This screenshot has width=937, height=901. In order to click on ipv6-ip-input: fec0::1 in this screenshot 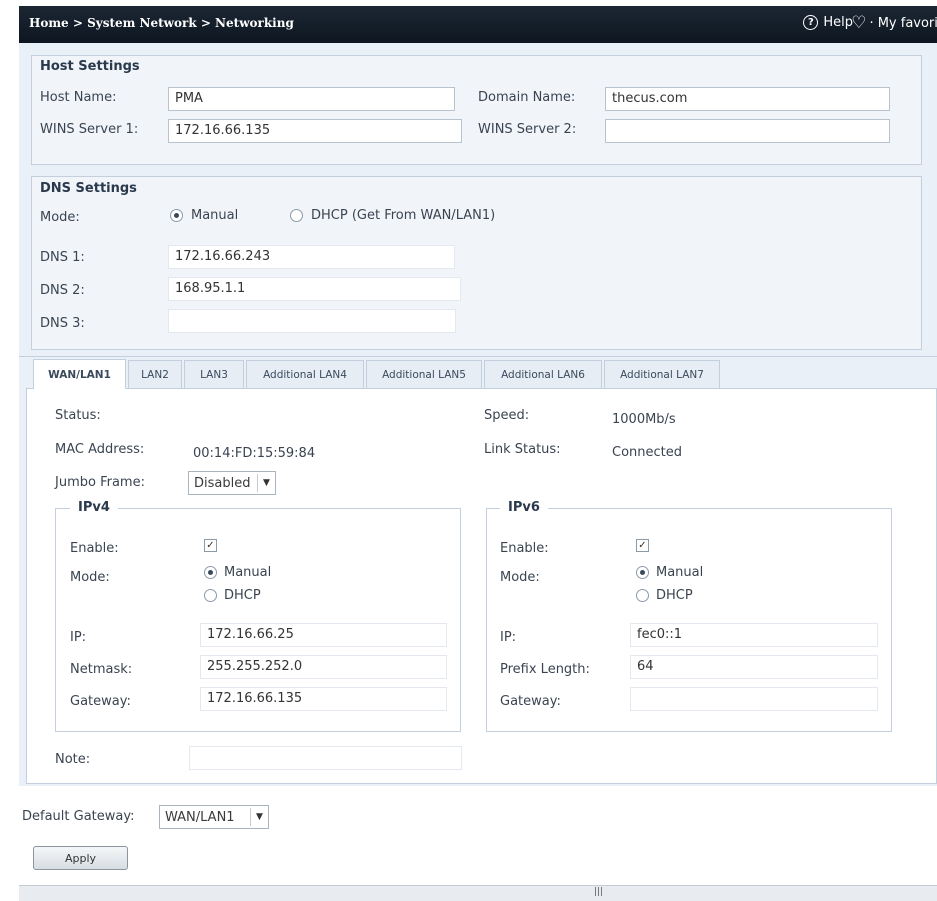, I will do `click(754, 635)`.